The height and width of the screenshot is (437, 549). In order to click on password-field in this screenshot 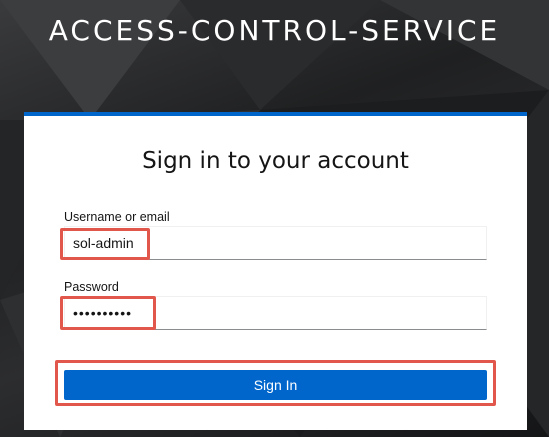, I will do `click(275, 313)`.